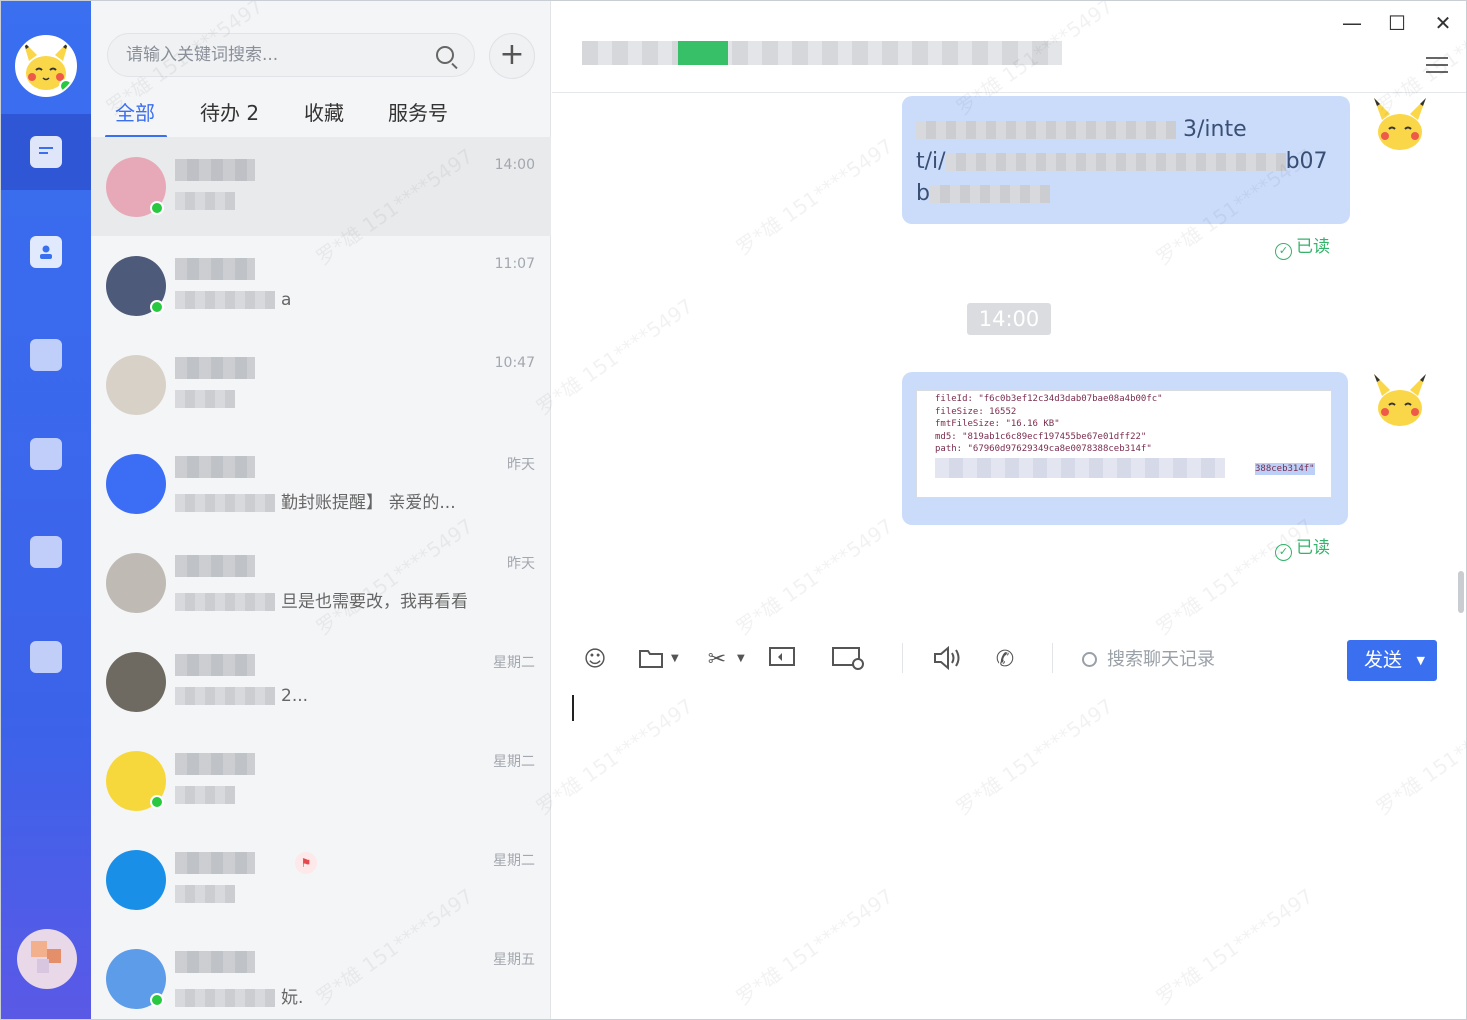 This screenshot has width=1467, height=1020. I want to click on my-avatar, so click(46, 66).